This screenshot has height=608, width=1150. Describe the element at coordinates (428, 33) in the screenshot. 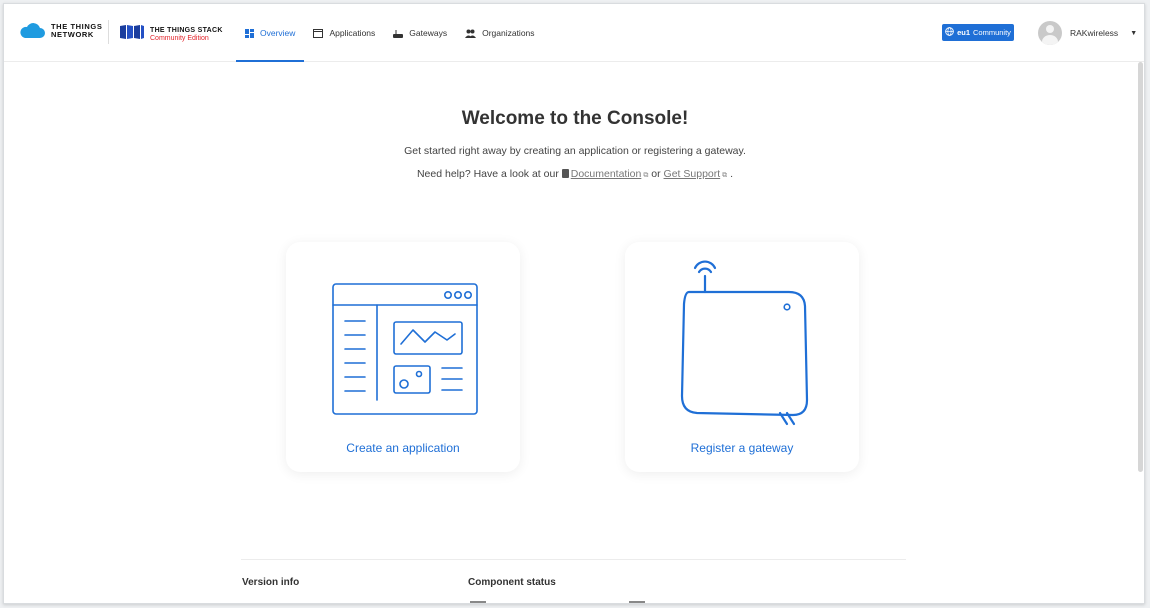

I see `nav-gateways-label: Gateways` at that location.